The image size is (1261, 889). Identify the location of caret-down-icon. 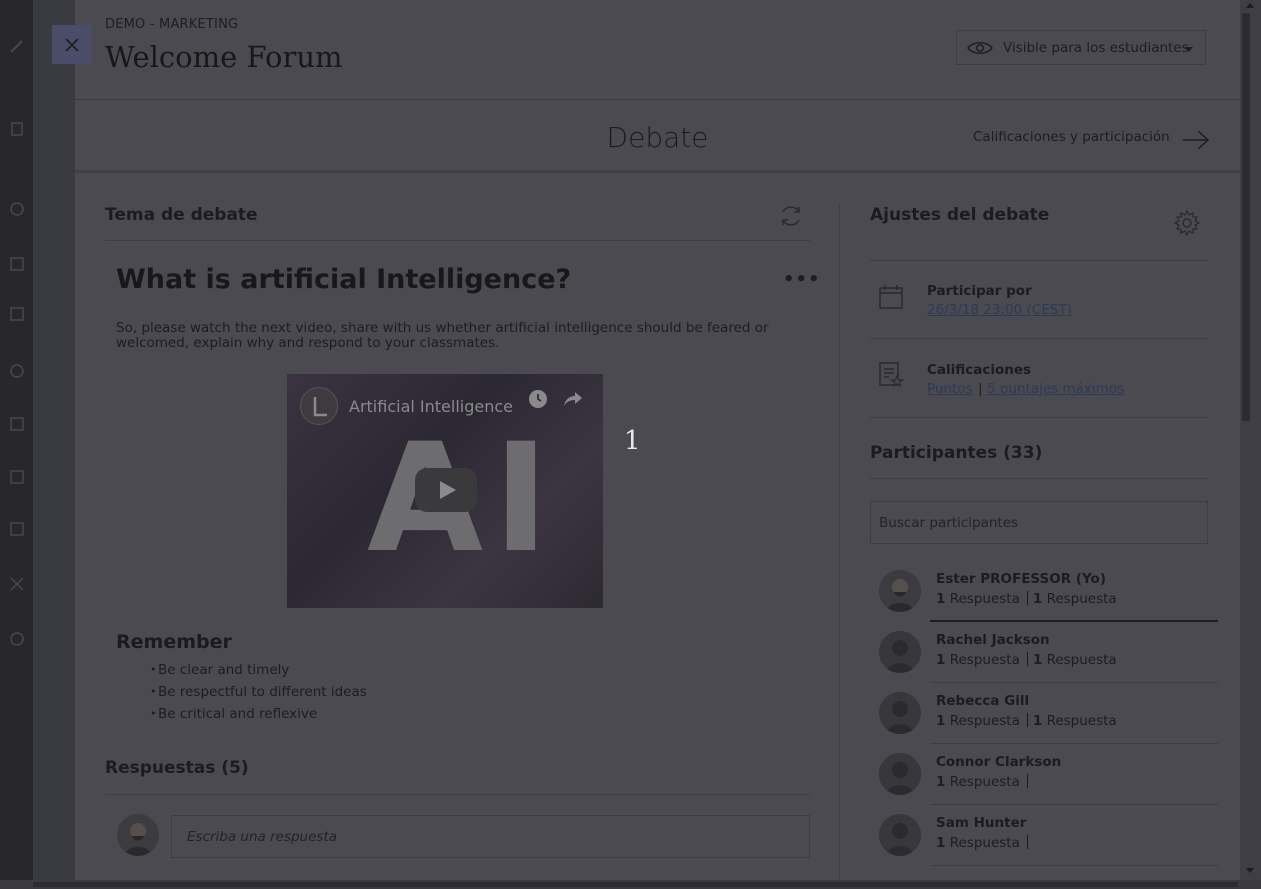
(1189, 49).